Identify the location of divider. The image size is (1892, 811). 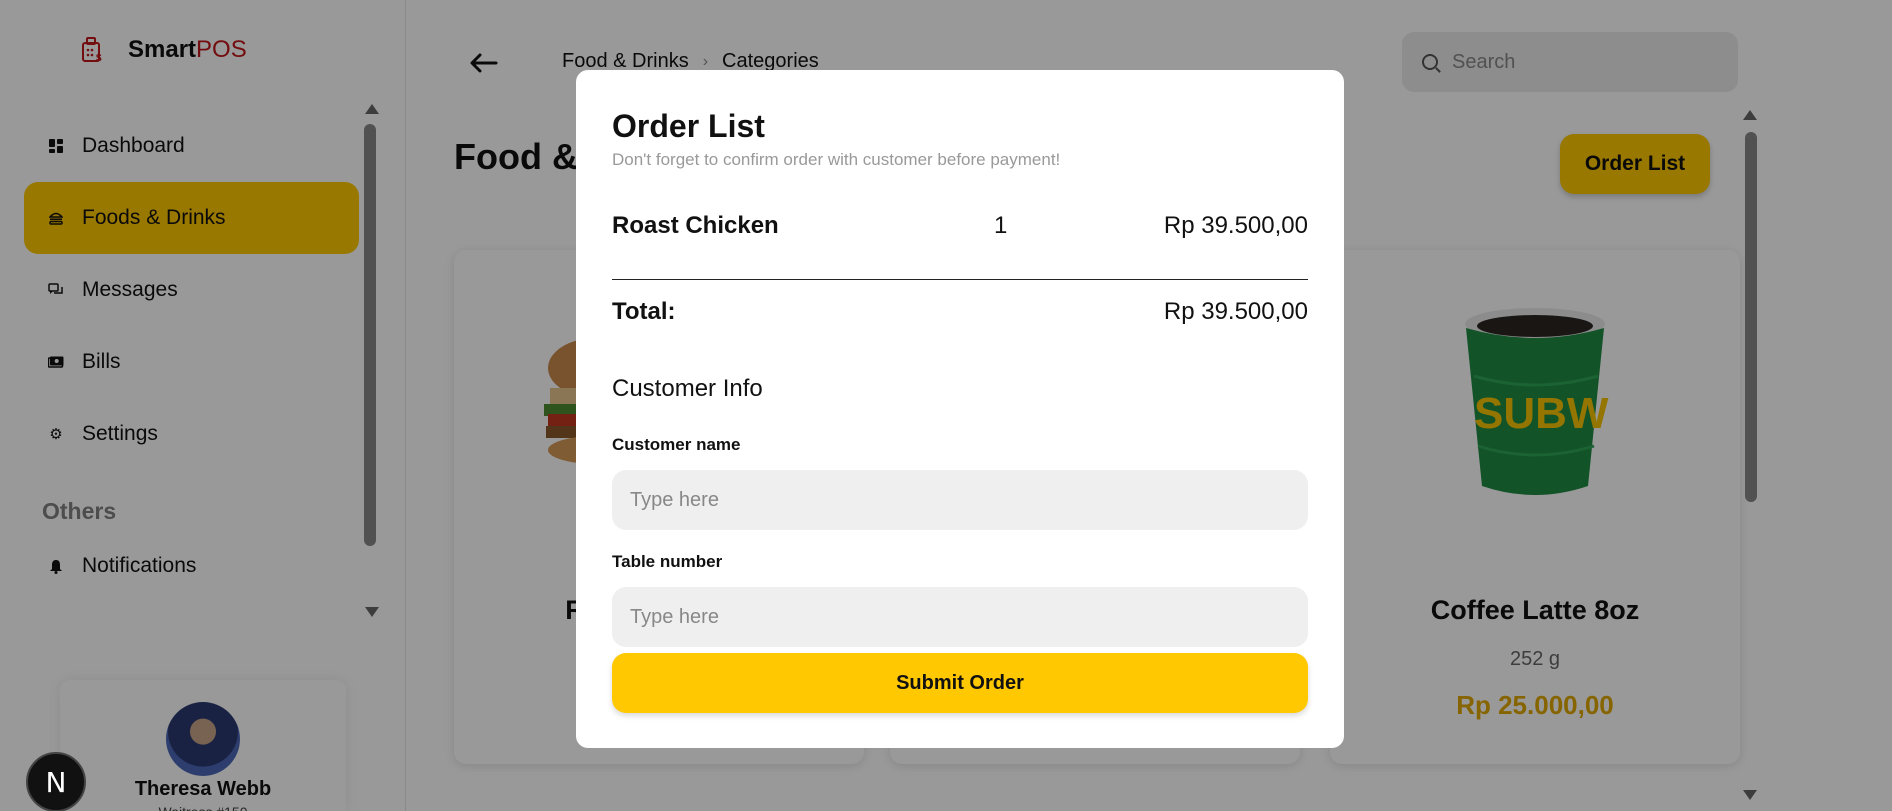
(960, 279).